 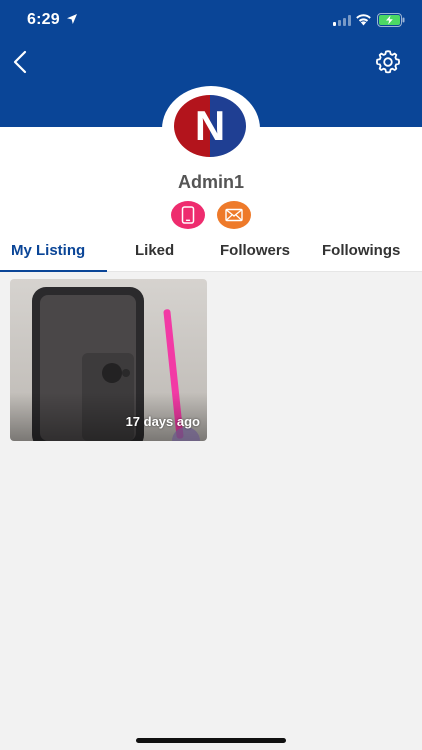 I want to click on back-button, so click(x=21, y=62).